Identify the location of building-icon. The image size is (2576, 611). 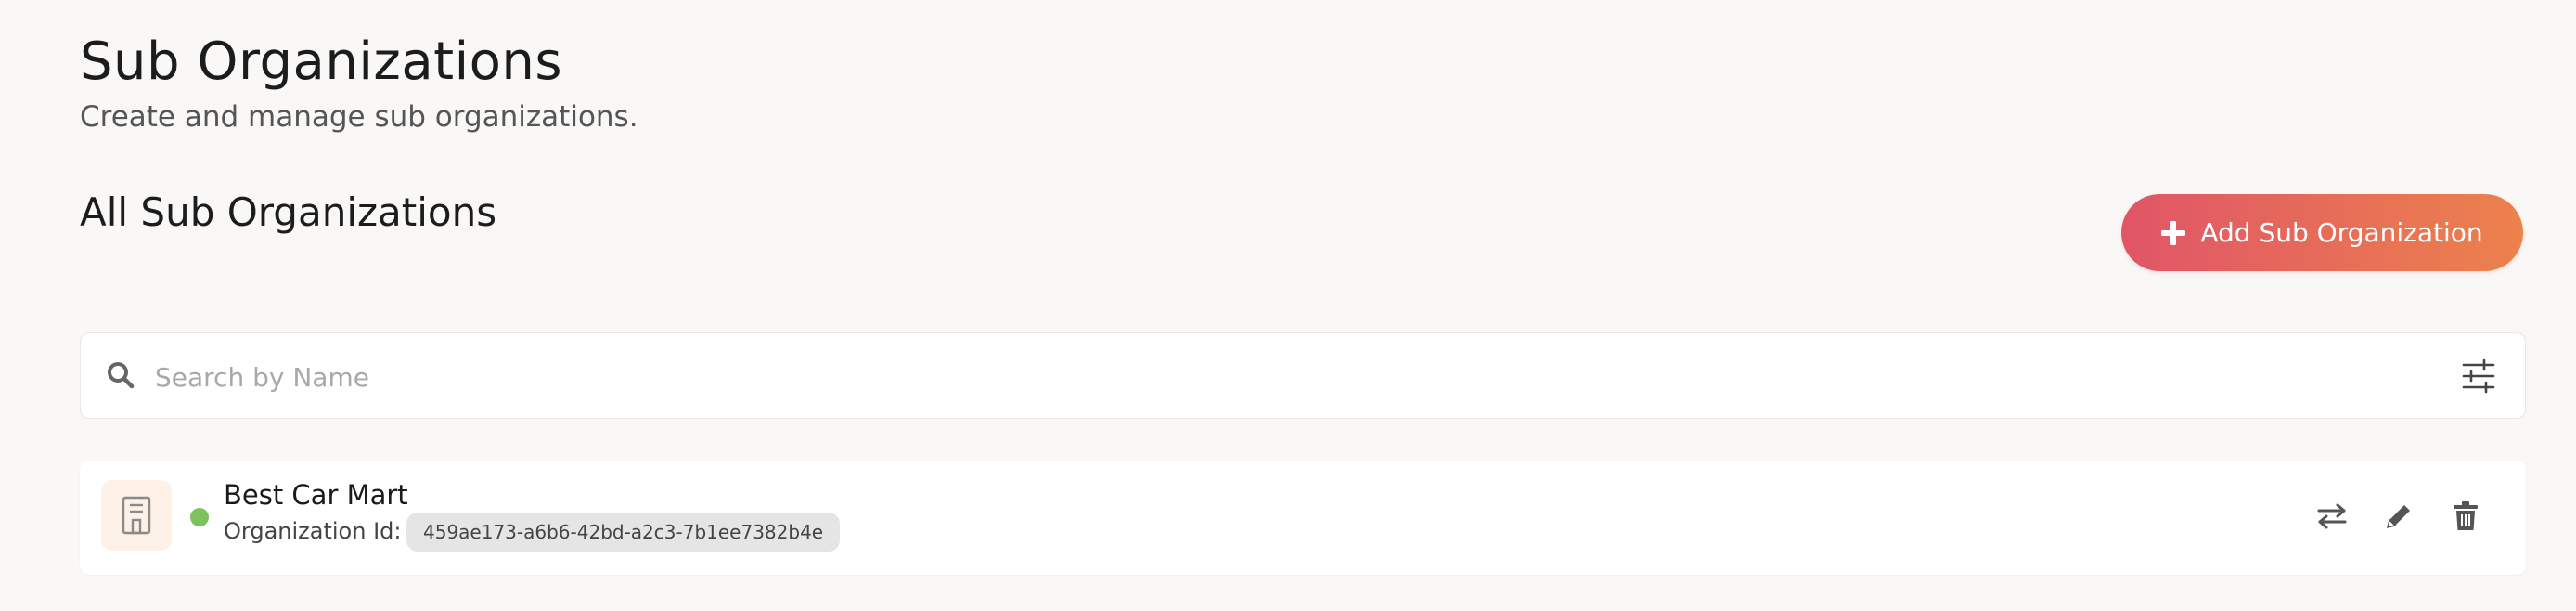
(136, 515).